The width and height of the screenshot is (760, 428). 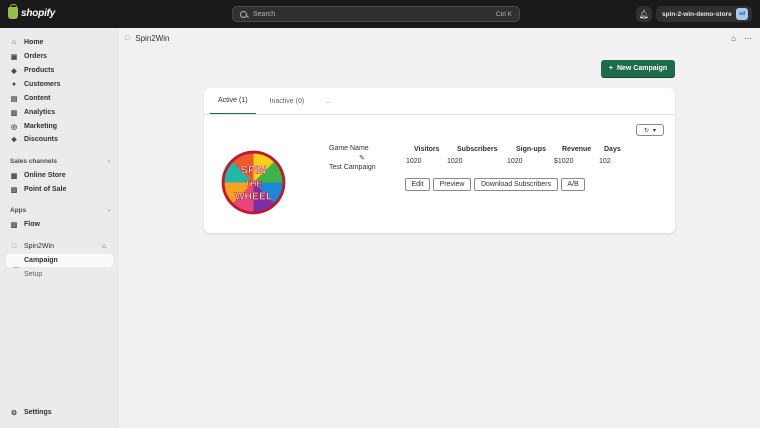 I want to click on tab-more: .., so click(x=328, y=101).